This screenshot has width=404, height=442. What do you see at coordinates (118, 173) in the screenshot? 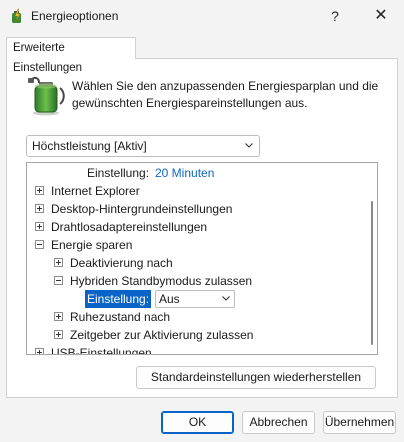
I see `setting-label: Einstellung:` at bounding box center [118, 173].